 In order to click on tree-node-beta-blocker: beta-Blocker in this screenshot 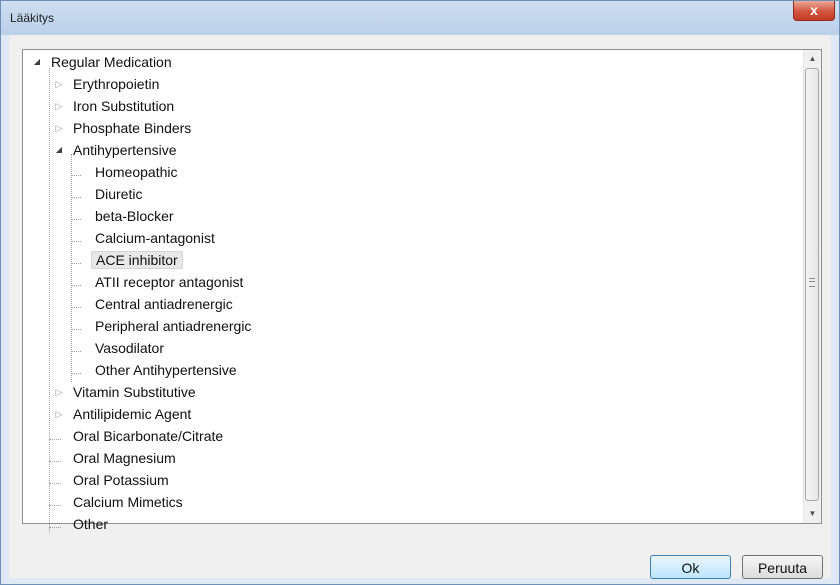, I will do `click(134, 216)`.